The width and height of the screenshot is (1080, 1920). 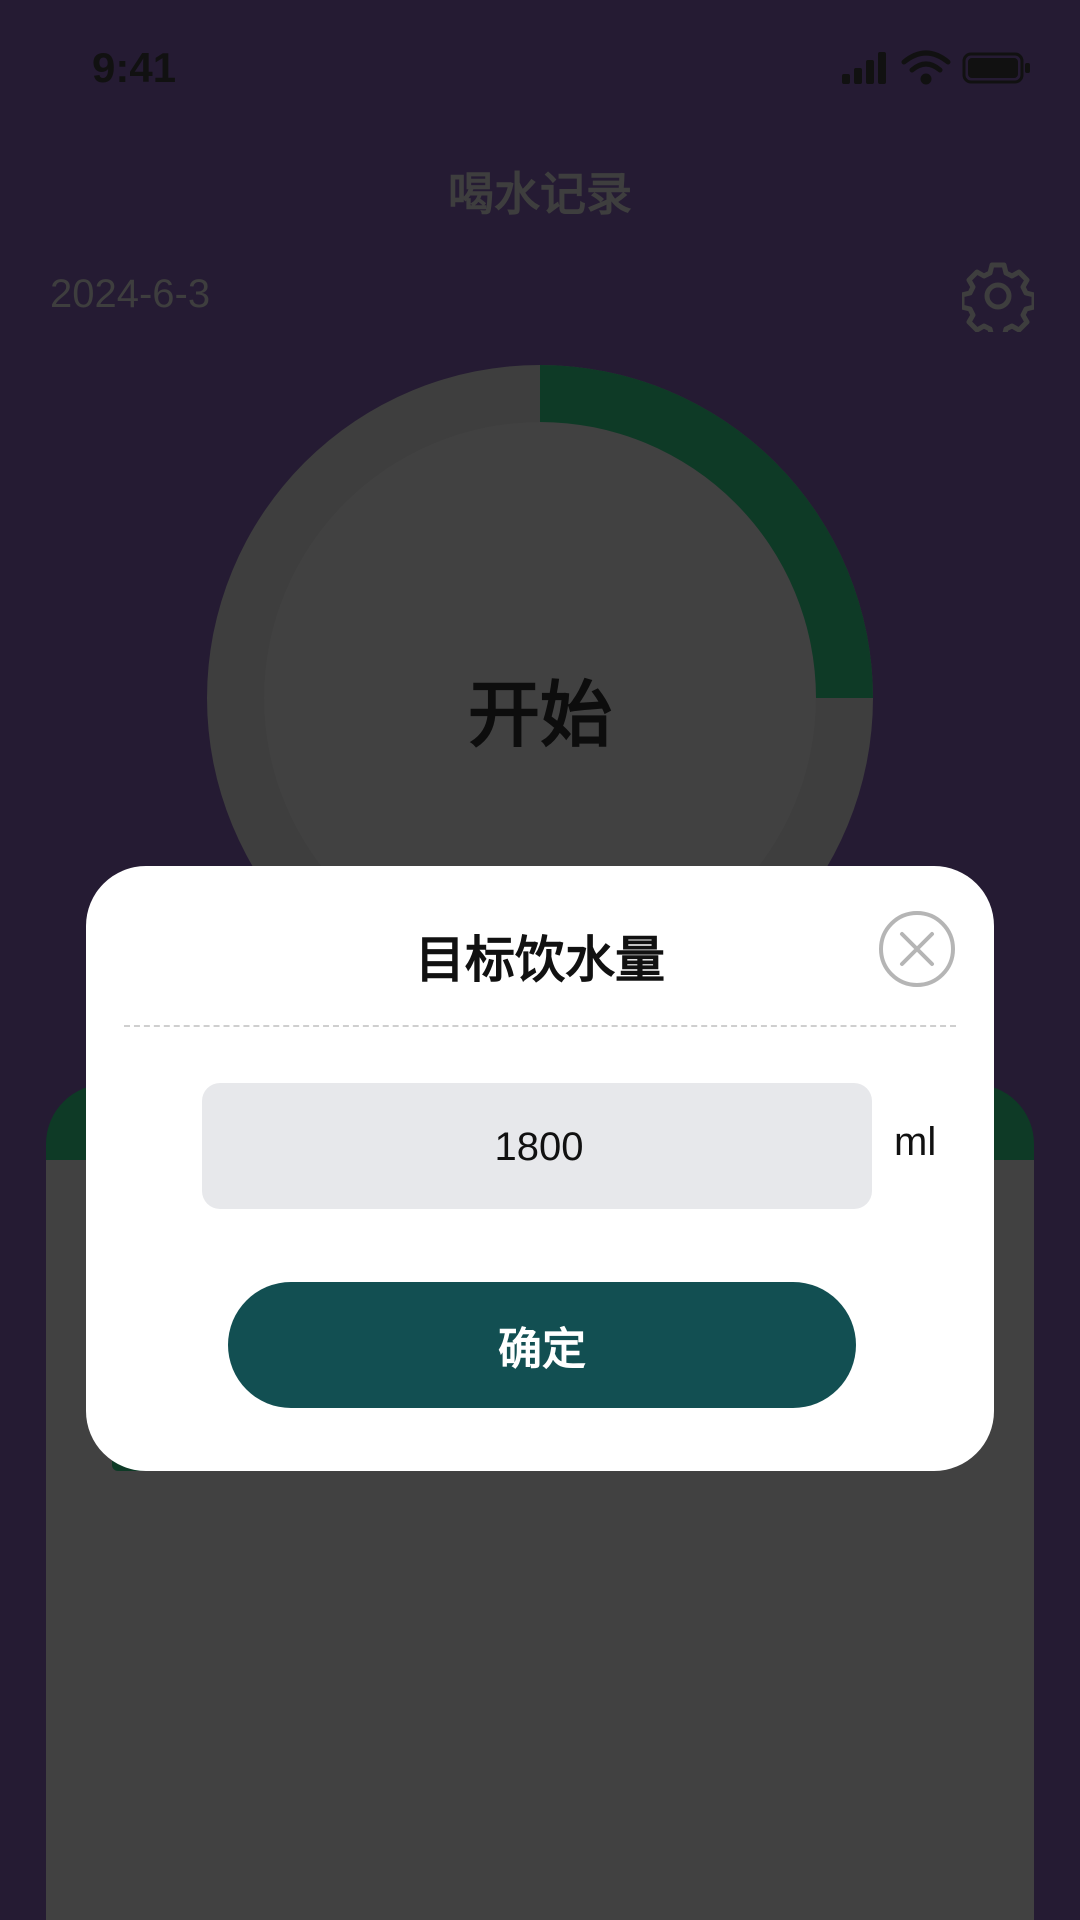 I want to click on target-amount-input, so click(x=539, y=1147).